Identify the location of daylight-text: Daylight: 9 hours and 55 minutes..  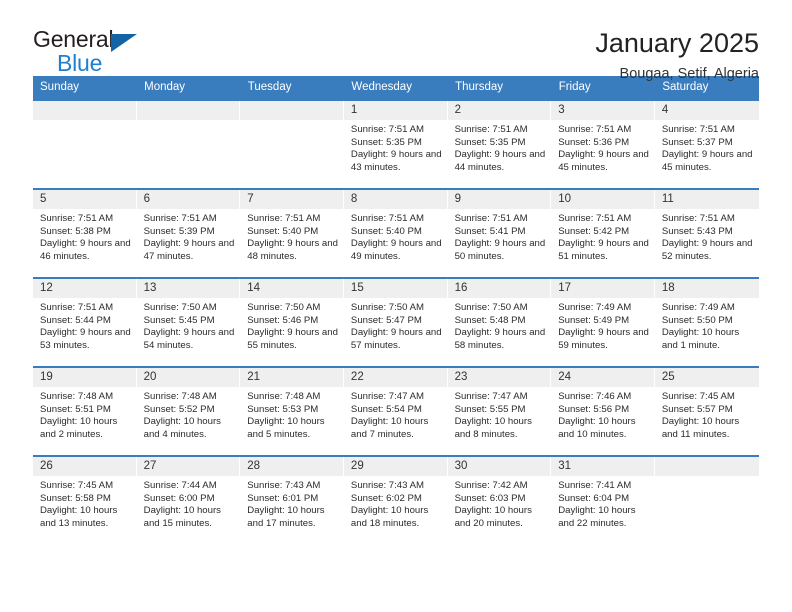
(292, 339).